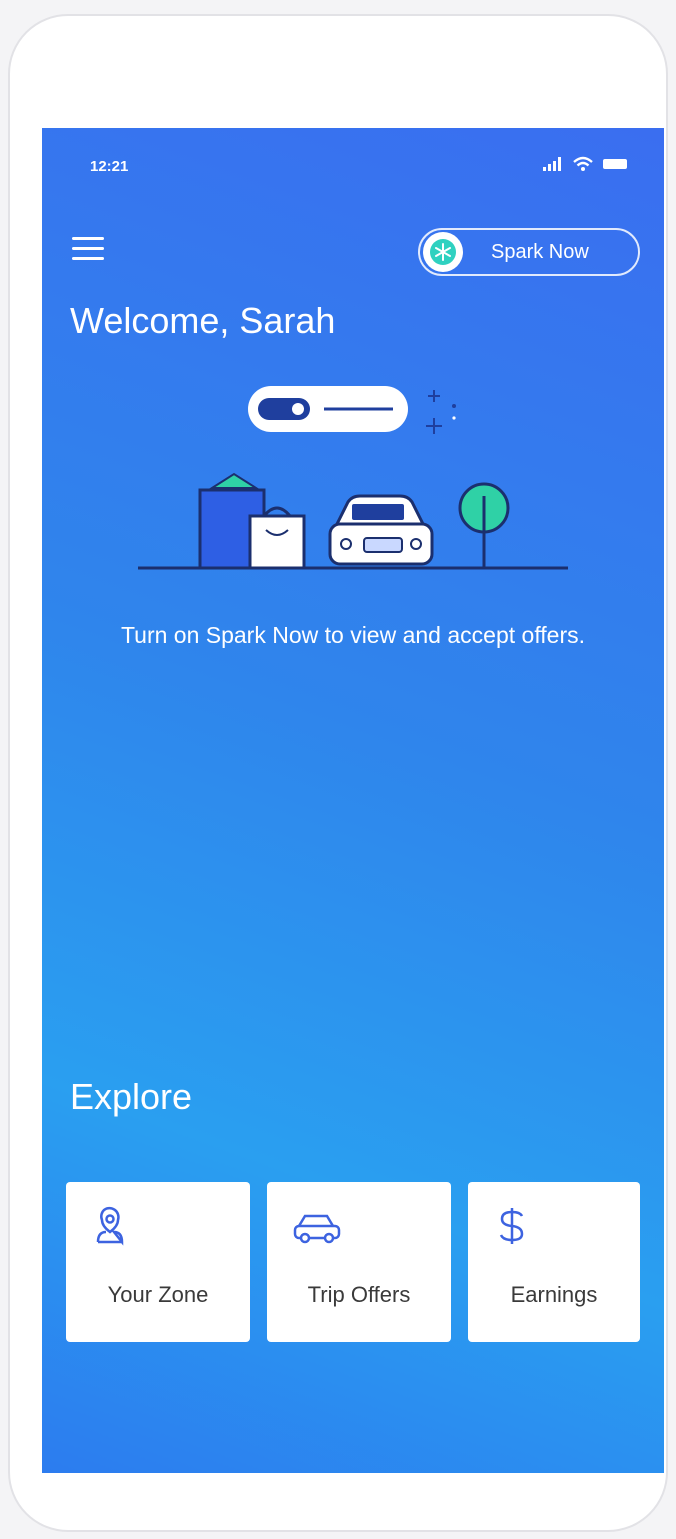  I want to click on wifi-icon, so click(583, 163).